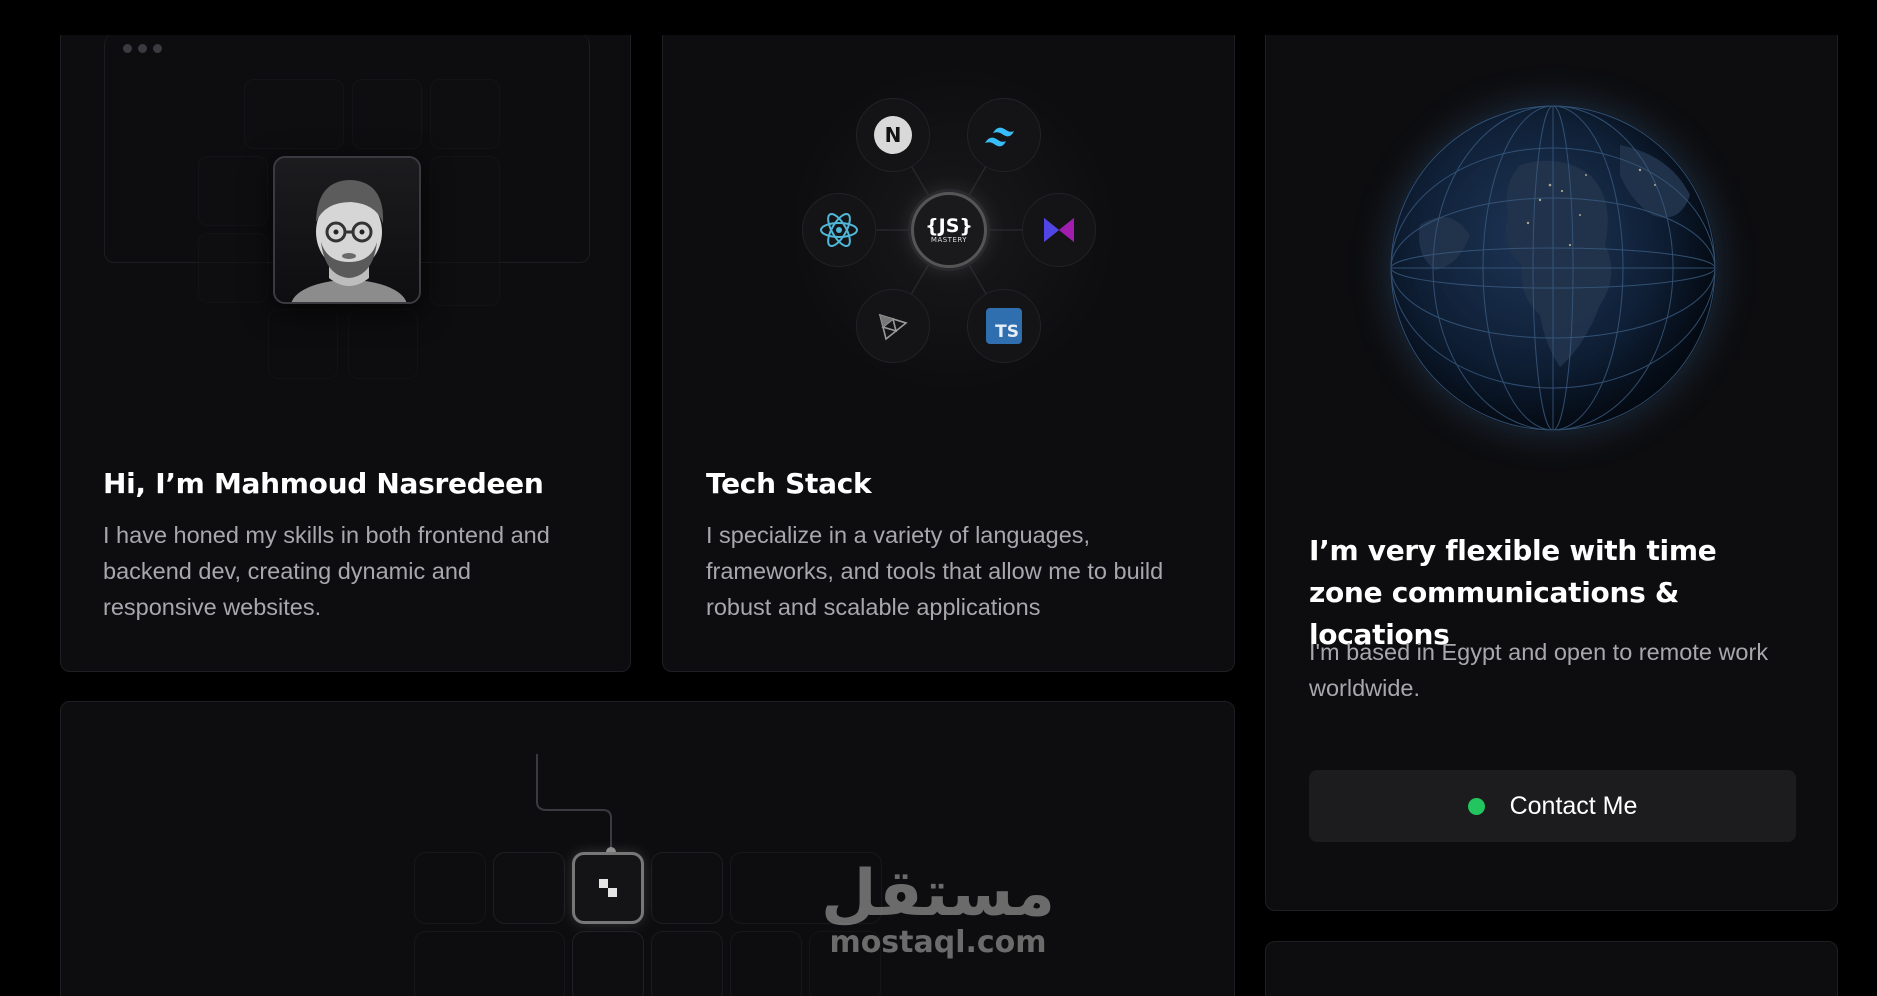 This screenshot has height=996, width=1877. I want to click on nextjs-logo-letter: N, so click(893, 135).